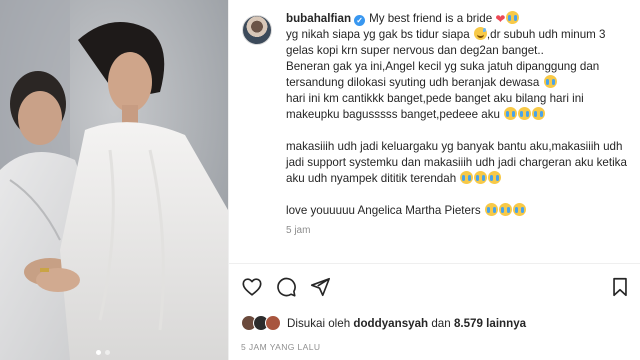 This screenshot has height=360, width=640. I want to click on caption-line-6: love youuuuu Angelica Martha Pieters, so click(458, 211).